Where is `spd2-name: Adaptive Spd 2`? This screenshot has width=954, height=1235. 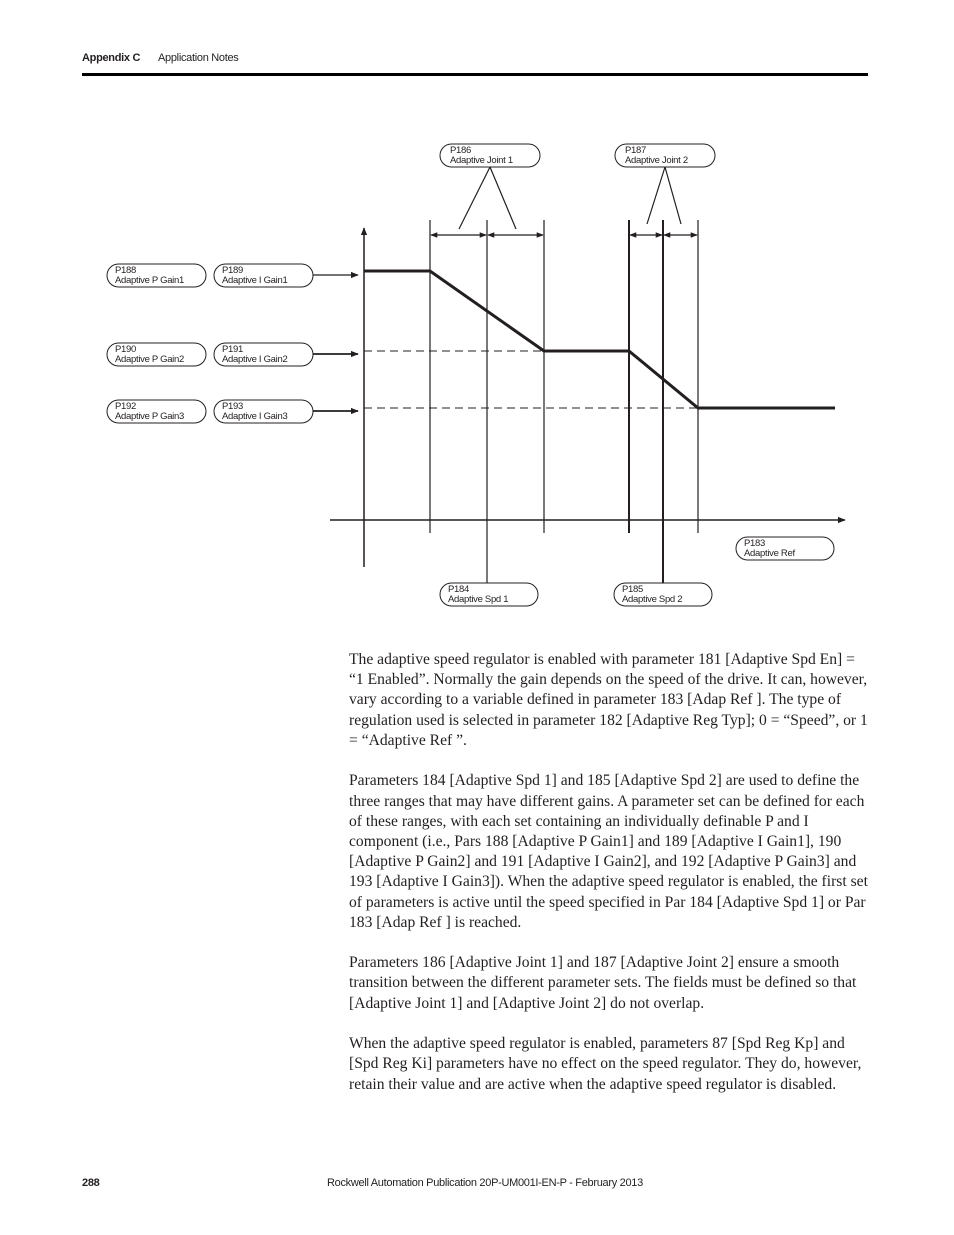 spd2-name: Adaptive Spd 2 is located at coordinates (652, 599).